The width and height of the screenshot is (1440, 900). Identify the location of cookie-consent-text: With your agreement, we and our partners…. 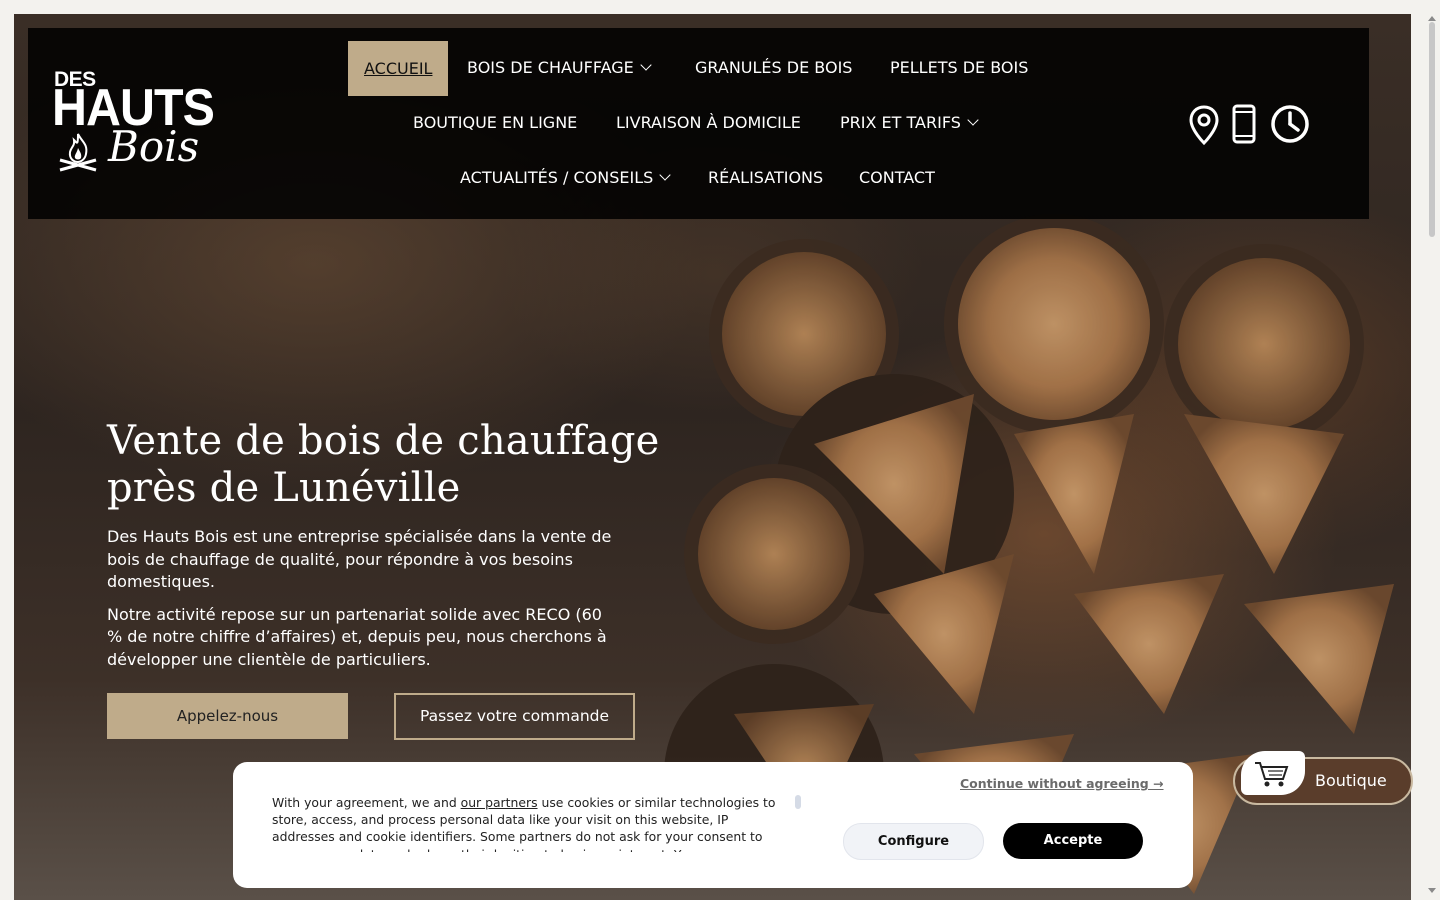
(532, 823).